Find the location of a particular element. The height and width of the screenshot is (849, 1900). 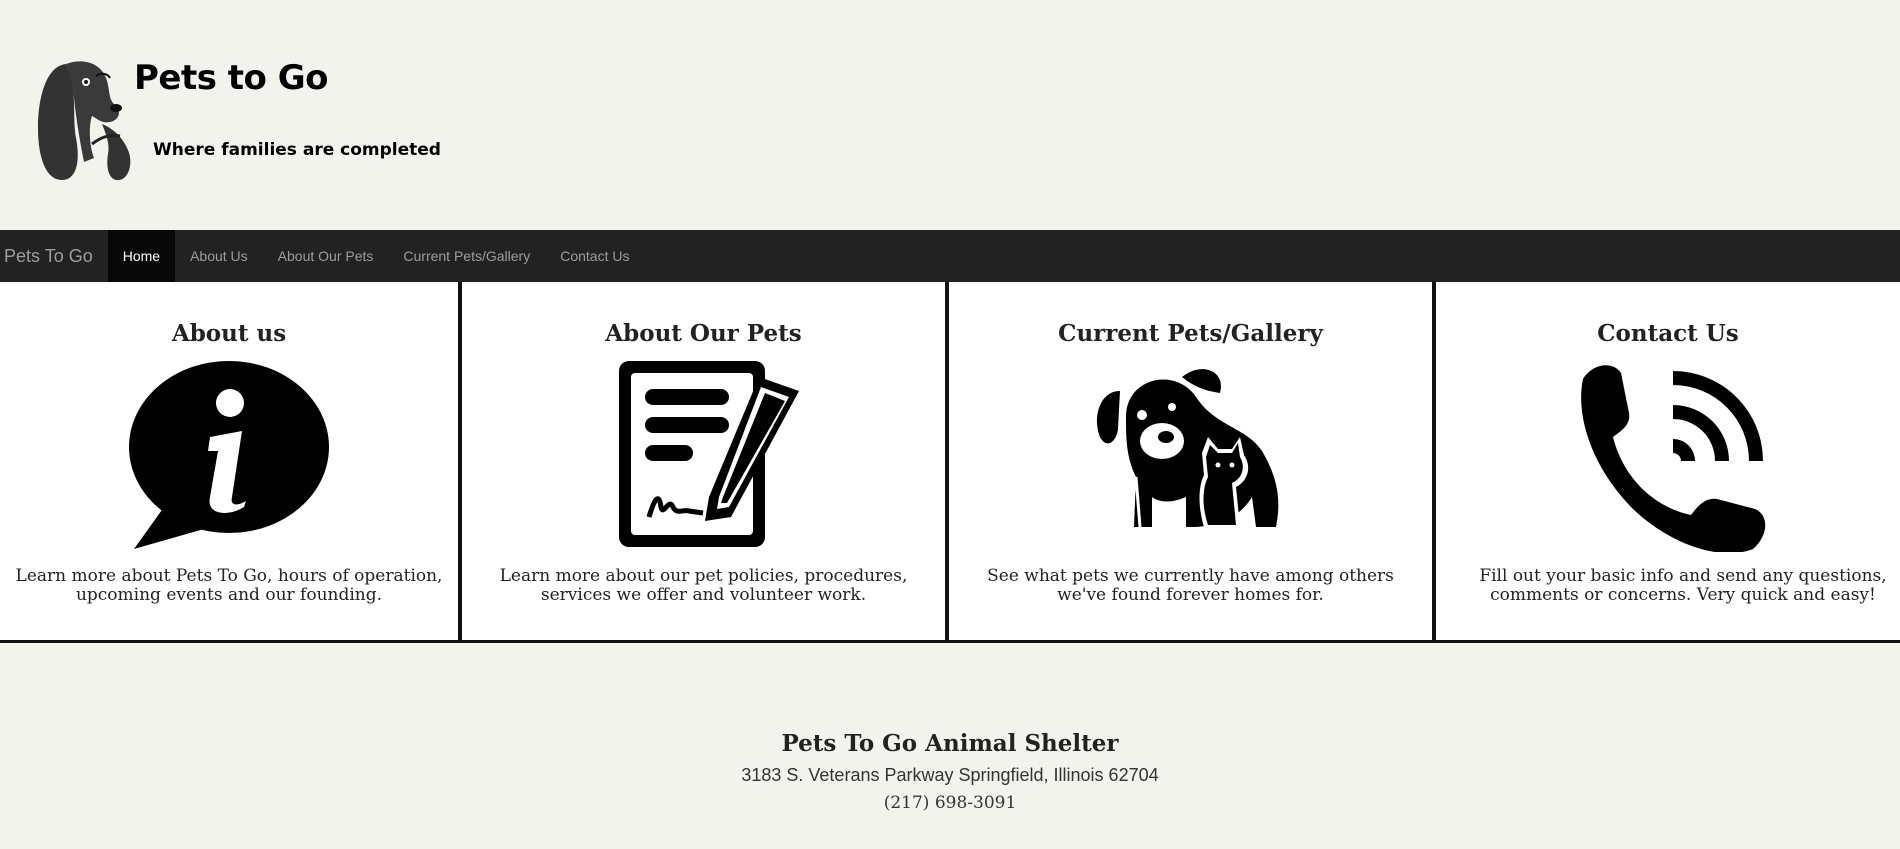

card-title: About us is located at coordinates (229, 333).